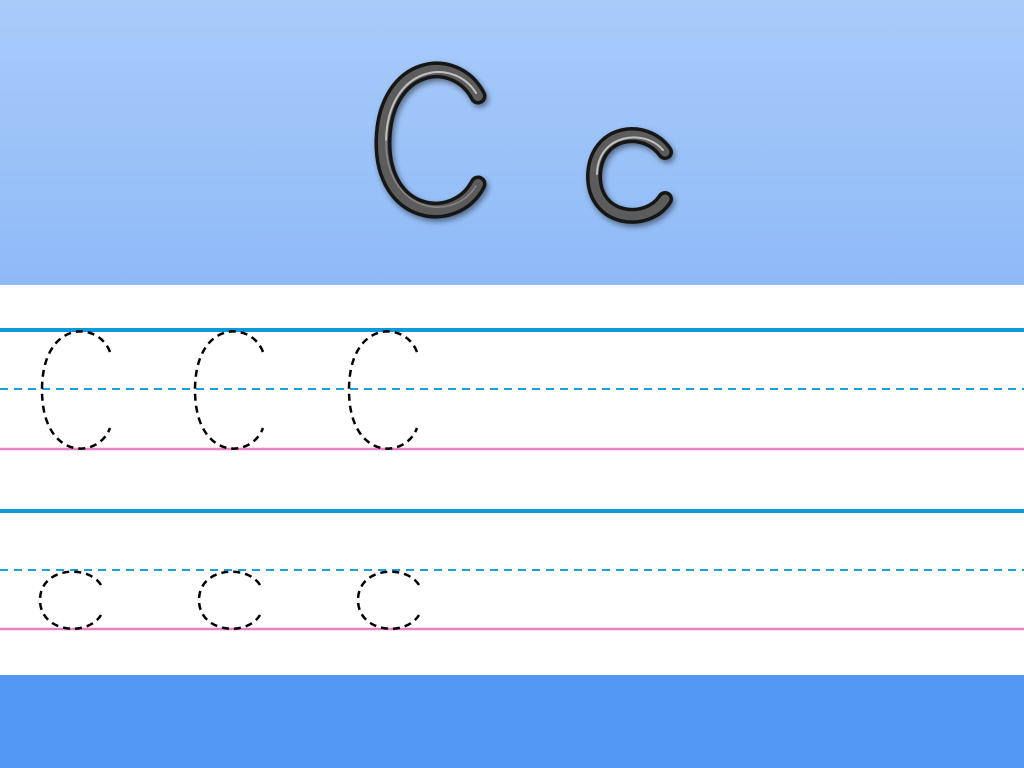 This screenshot has height=768, width=1024. Describe the element at coordinates (629, 175) in the screenshot. I see `lowercase-display-letter` at that location.